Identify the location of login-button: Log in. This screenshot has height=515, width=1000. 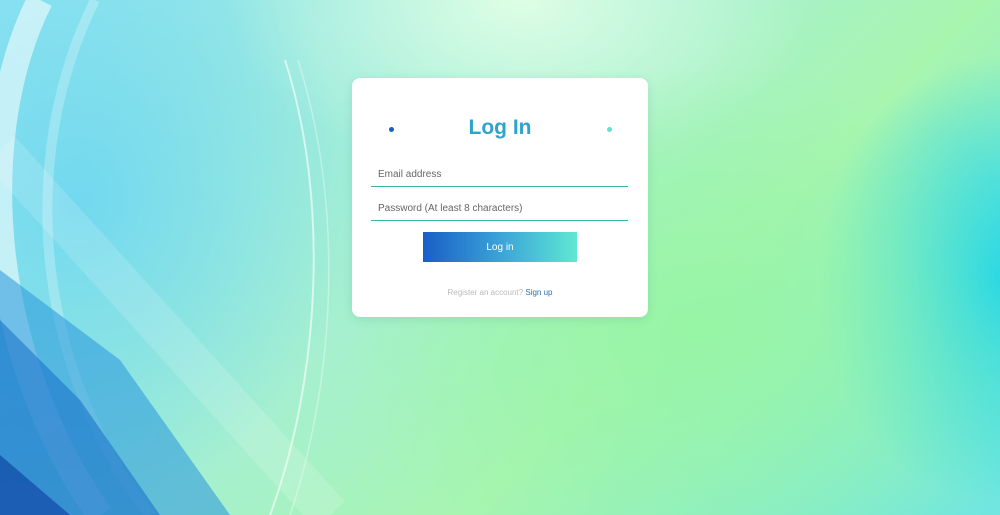
(500, 247).